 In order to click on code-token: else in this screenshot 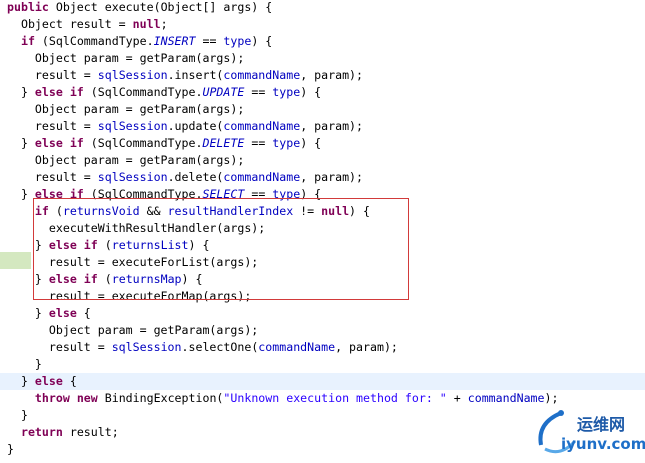, I will do `click(62, 279)`.